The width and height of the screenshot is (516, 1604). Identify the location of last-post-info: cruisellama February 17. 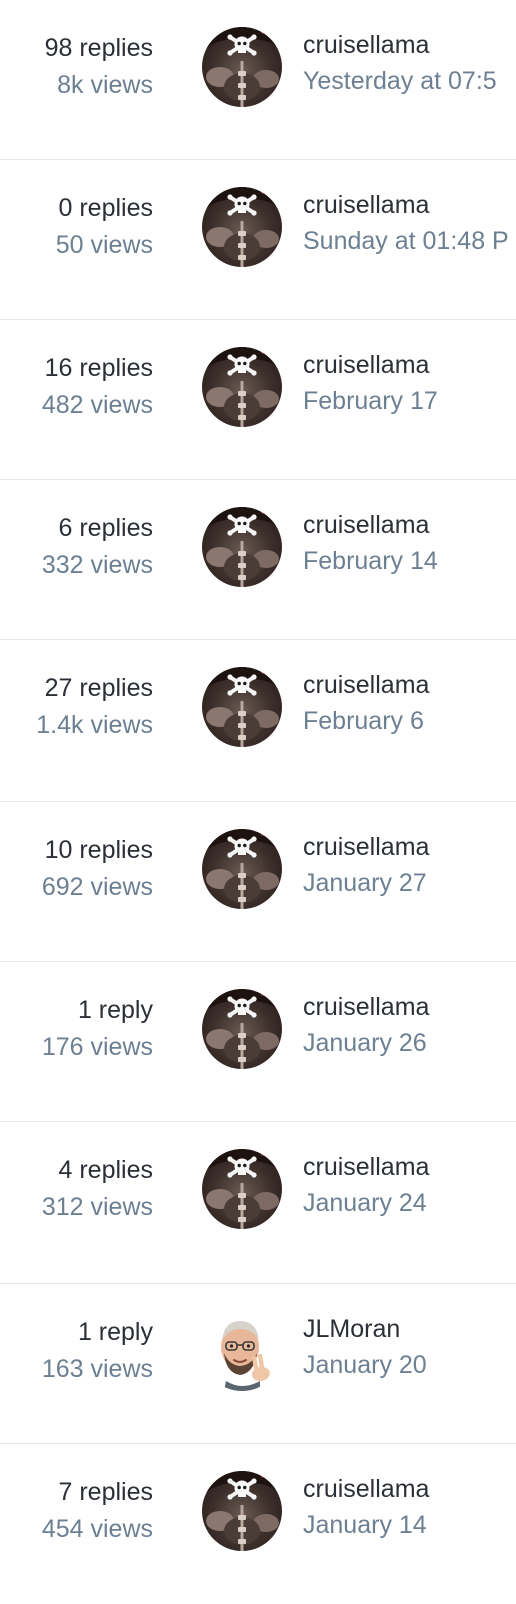
(409, 383).